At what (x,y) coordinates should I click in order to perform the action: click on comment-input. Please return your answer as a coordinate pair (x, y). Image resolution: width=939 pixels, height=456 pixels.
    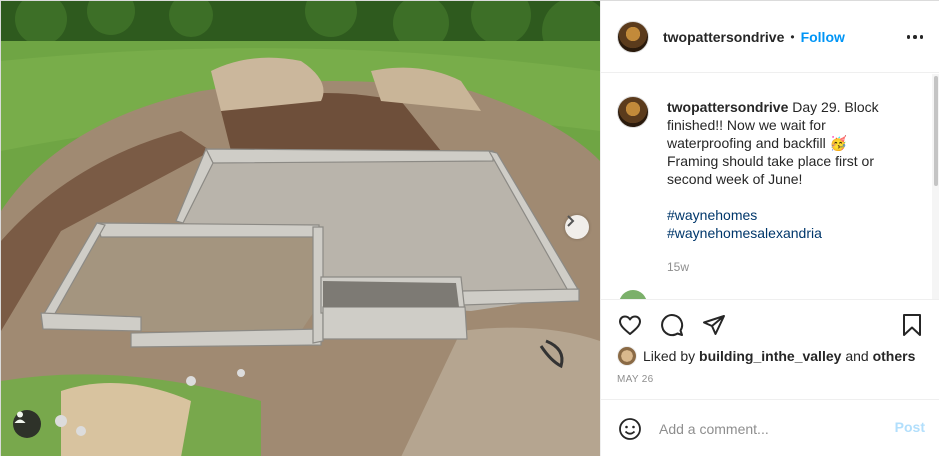
    Looking at the image, I should click on (764, 428).